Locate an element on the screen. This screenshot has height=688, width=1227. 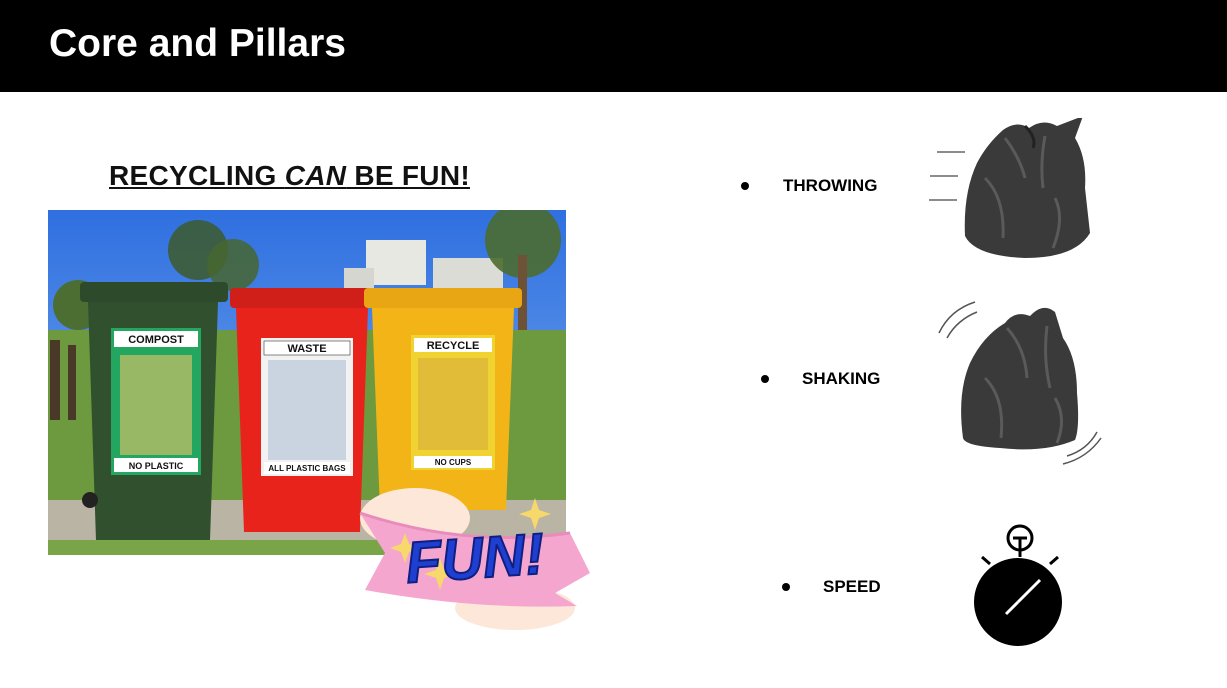
subtitle-text-post: BE FUN! is located at coordinates (408, 175).